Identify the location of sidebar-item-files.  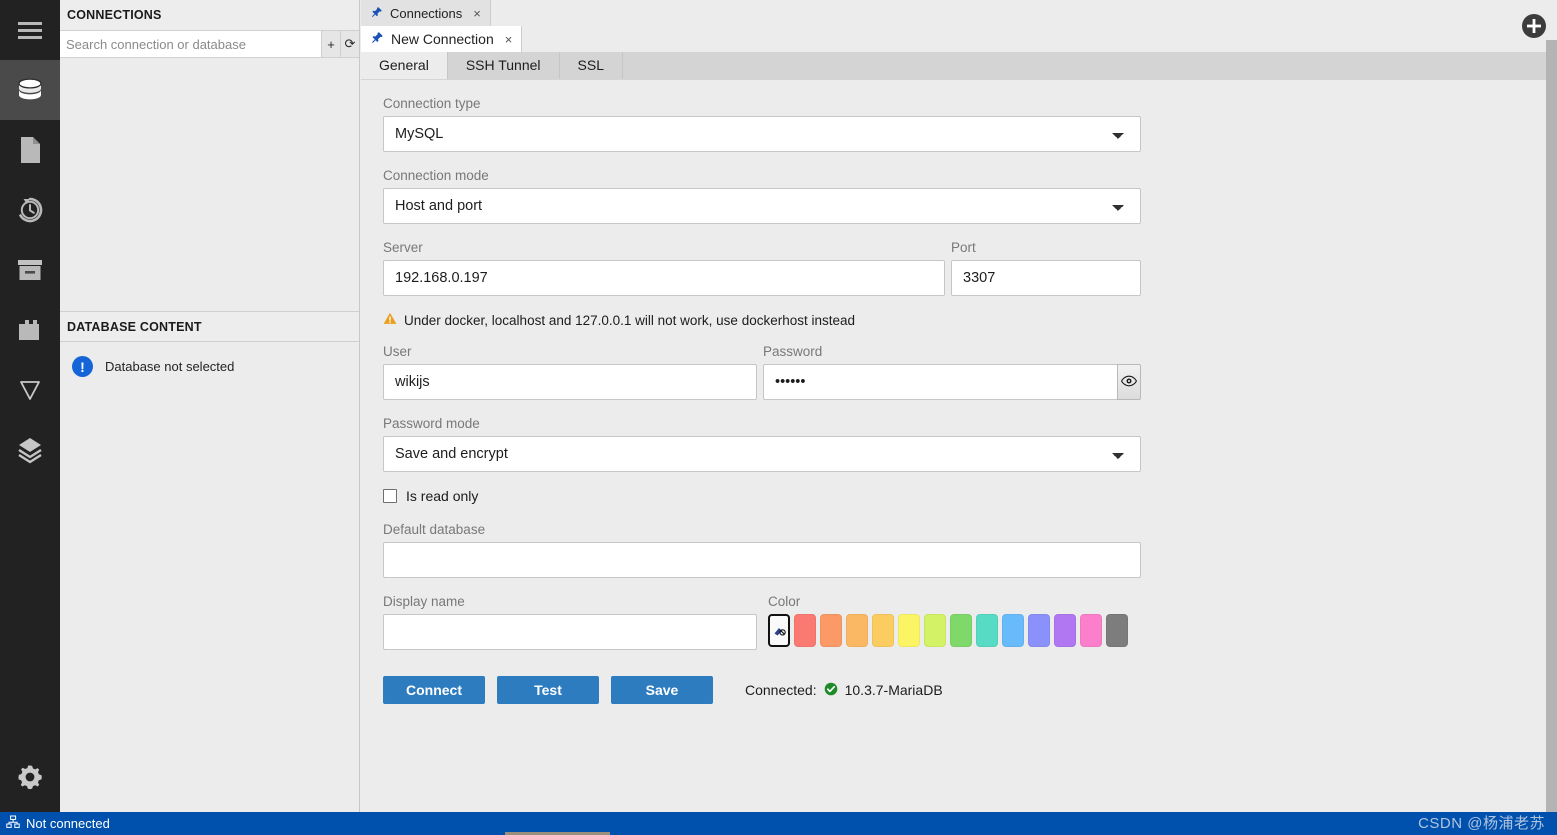
(30, 150).